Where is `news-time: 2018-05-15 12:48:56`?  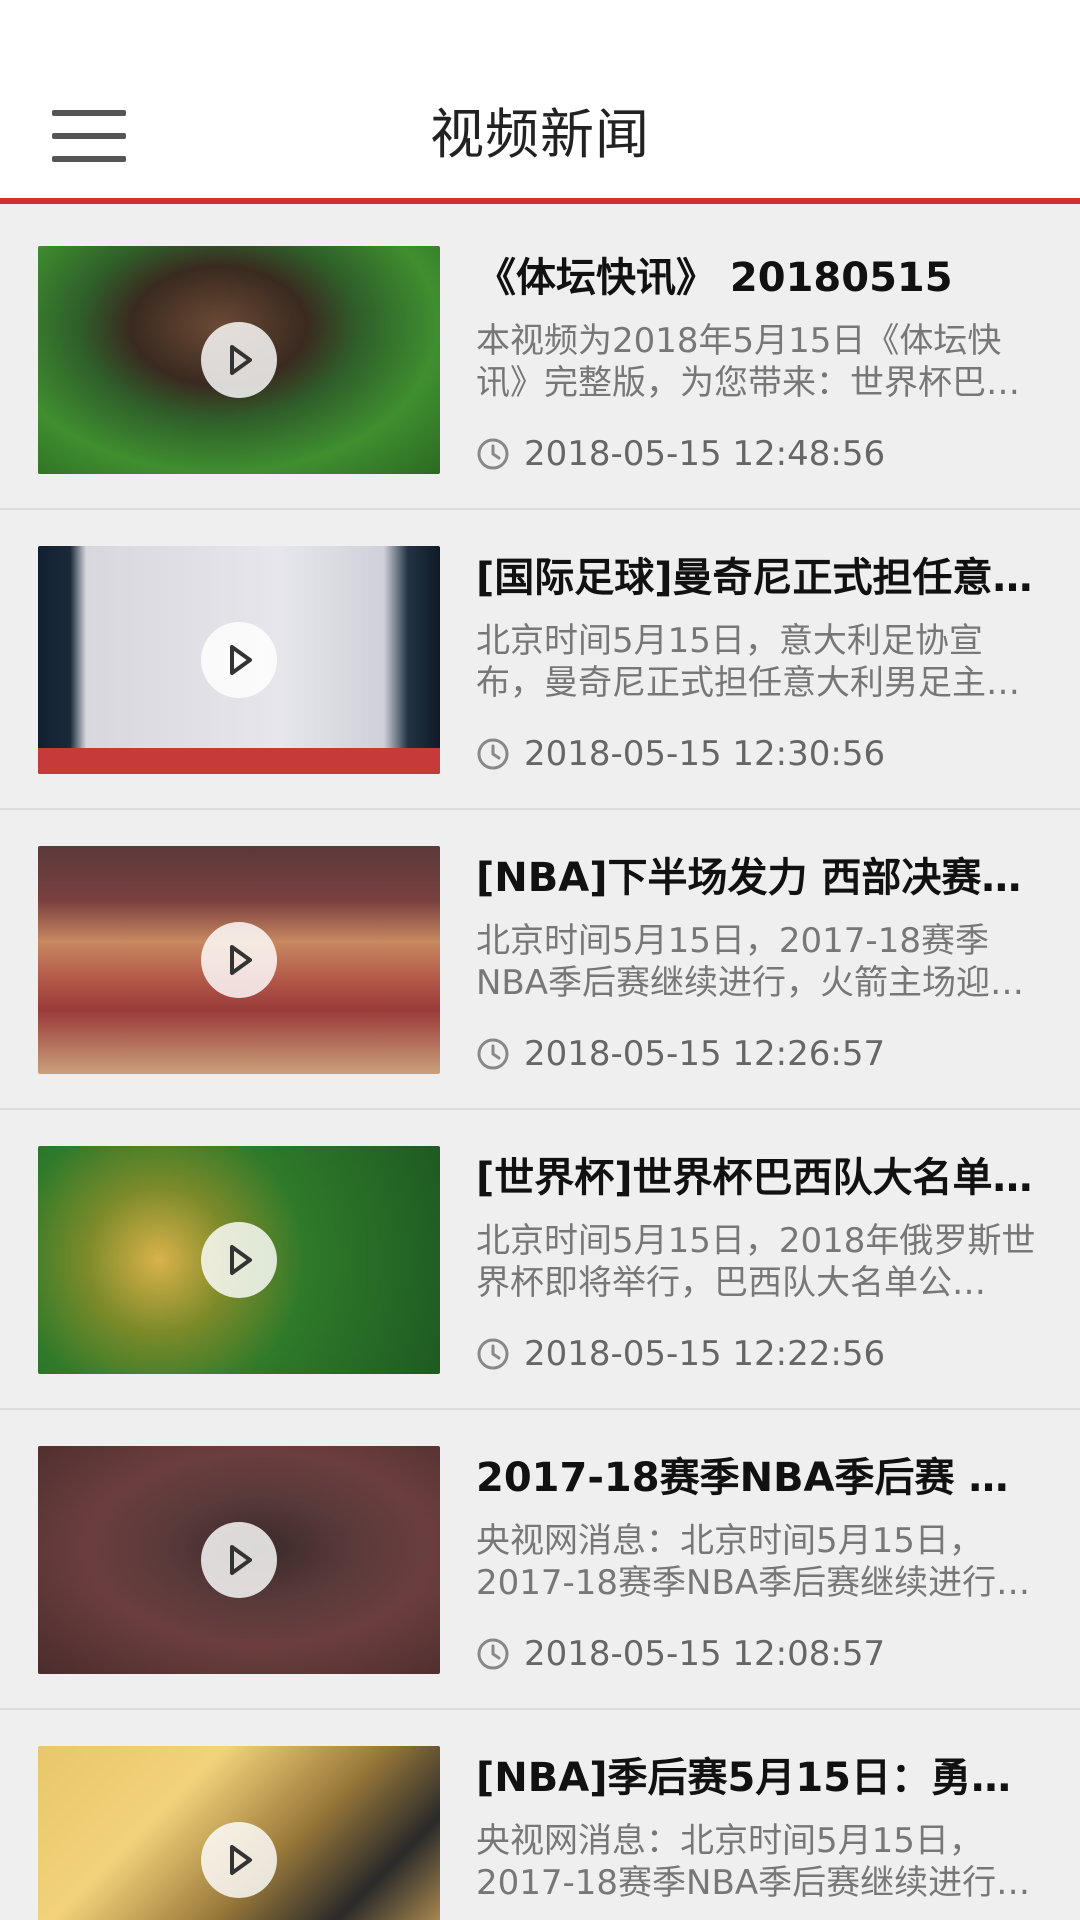 news-time: 2018-05-15 12:48:56 is located at coordinates (705, 454).